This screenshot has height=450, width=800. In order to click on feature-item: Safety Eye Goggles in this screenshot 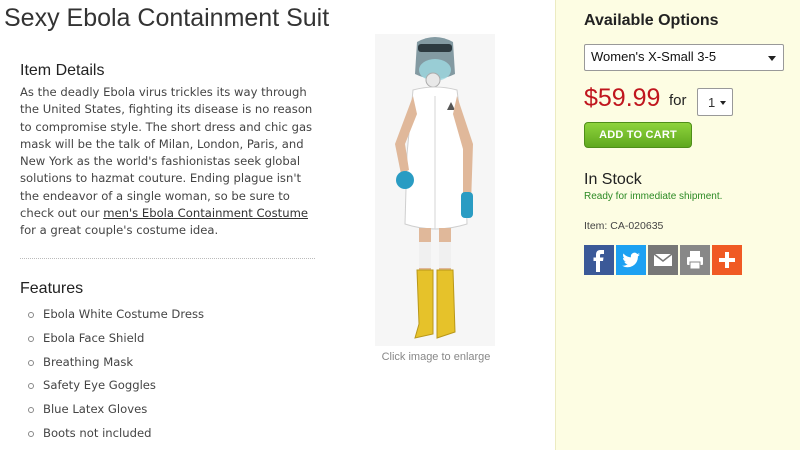, I will do `click(116, 390)`.